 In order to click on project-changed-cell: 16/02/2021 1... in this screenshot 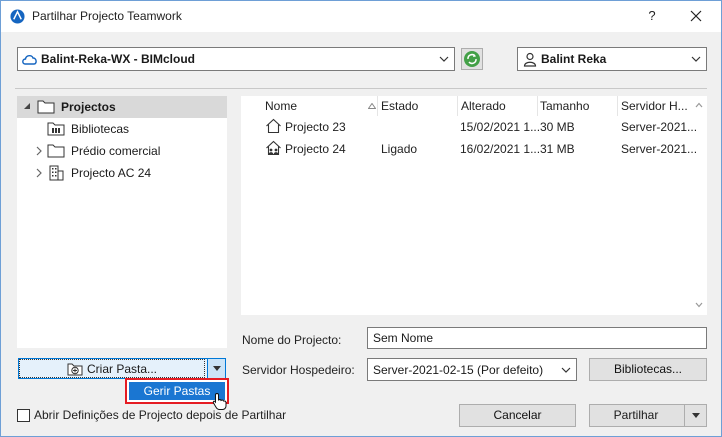, I will do `click(500, 149)`.